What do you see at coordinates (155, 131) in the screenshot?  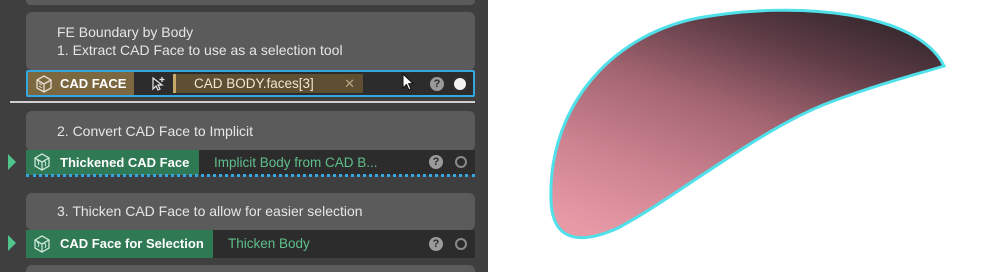 I see `step2-title: 2. Convert CAD Face to Implicit` at bounding box center [155, 131].